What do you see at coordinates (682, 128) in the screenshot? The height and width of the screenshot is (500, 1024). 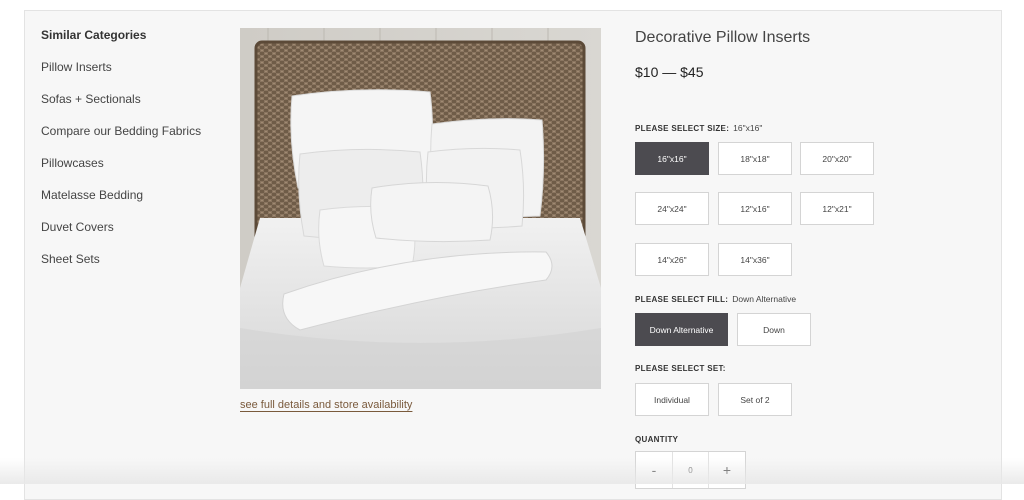 I see `size-label-text: PLEASE SELECT SIZE:` at bounding box center [682, 128].